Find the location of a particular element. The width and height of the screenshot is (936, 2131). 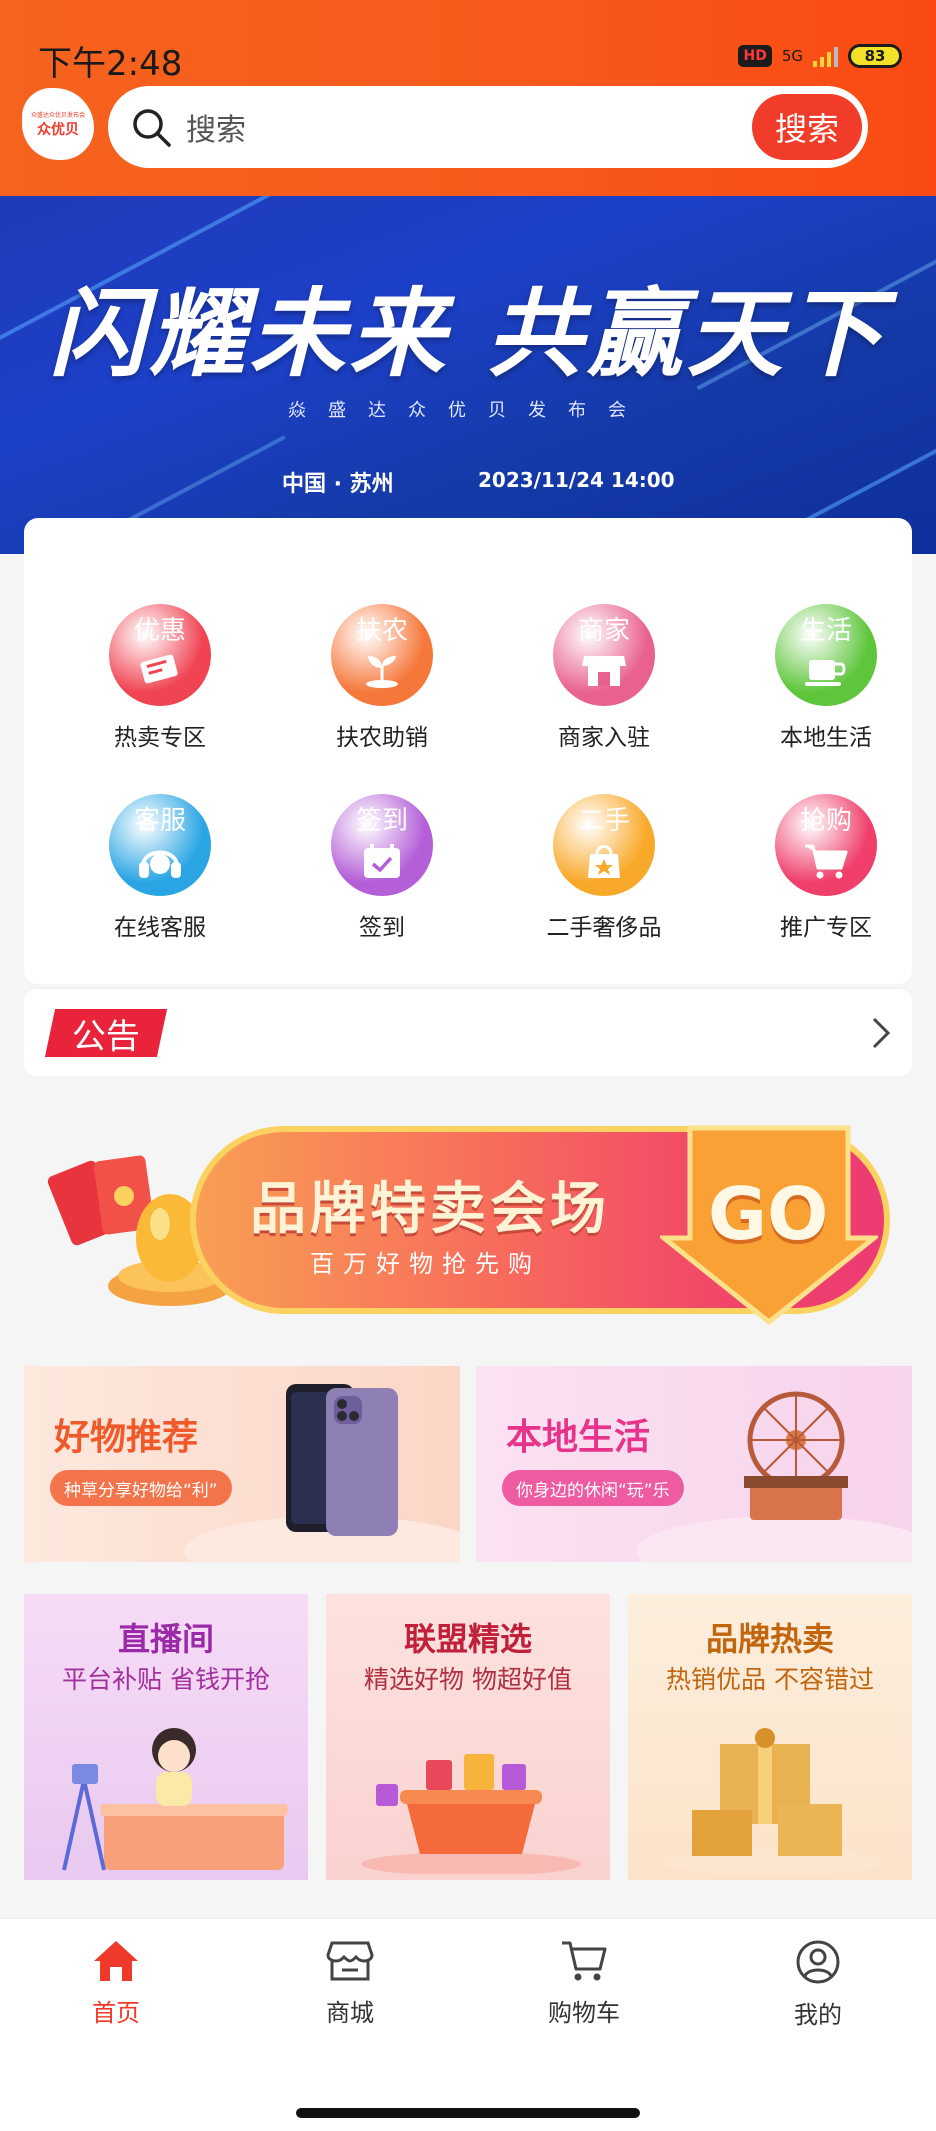

category-在线客服: 客服 在线客服 is located at coordinates (160, 868).